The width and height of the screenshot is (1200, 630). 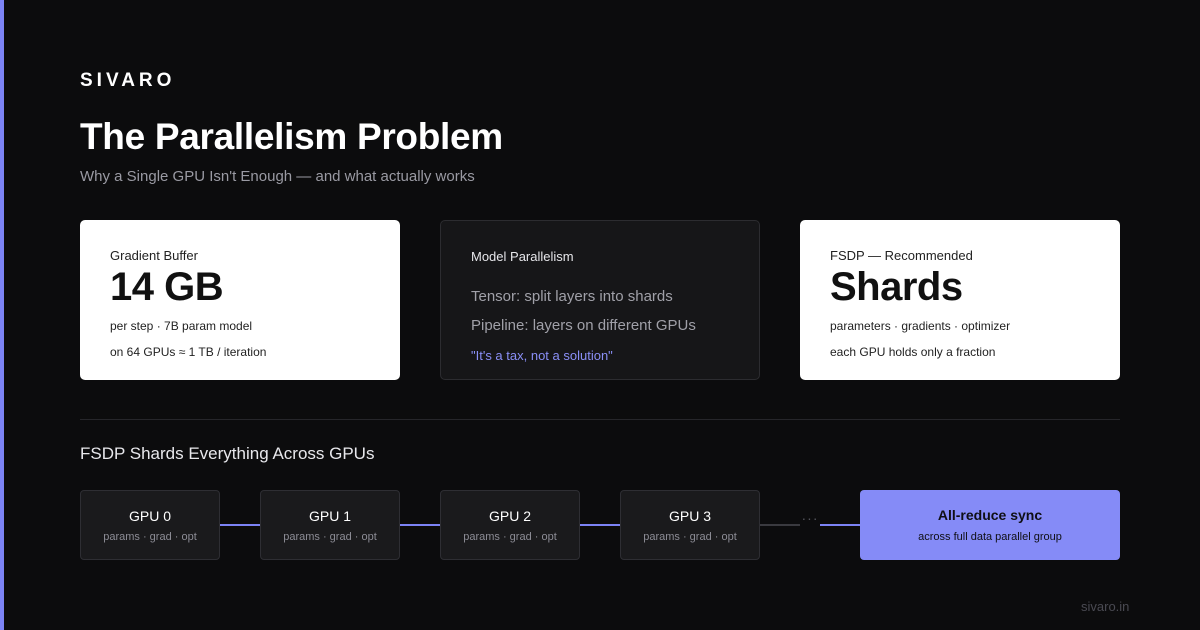 What do you see at coordinates (913, 352) in the screenshot?
I see `card-detail: each GPU holds only a fraction` at bounding box center [913, 352].